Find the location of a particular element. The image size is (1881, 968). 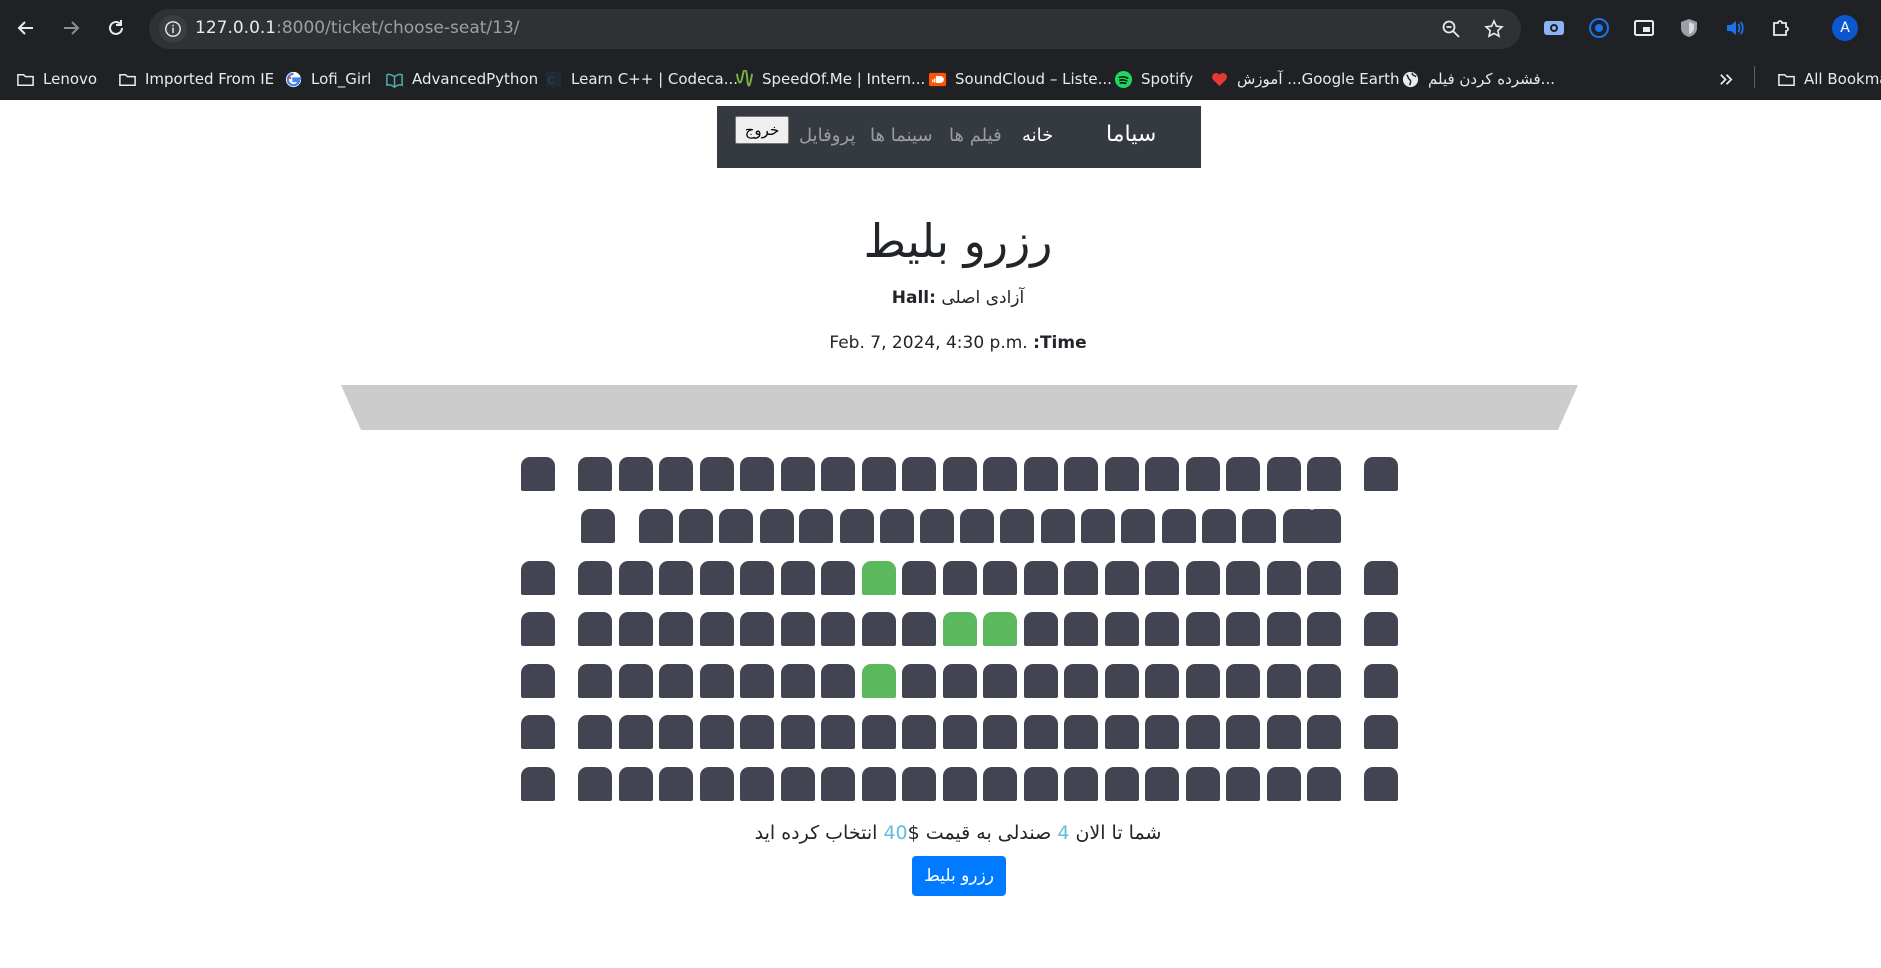

bookmark-imported-from-ie: Imported From IE is located at coordinates (195, 79).